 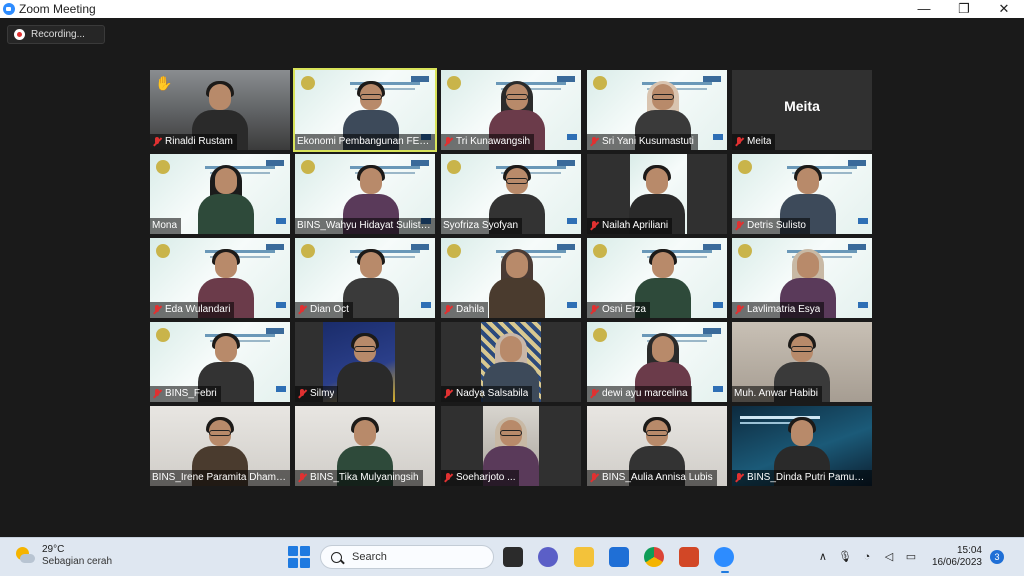 What do you see at coordinates (924, 9) in the screenshot?
I see `minimize-button: —` at bounding box center [924, 9].